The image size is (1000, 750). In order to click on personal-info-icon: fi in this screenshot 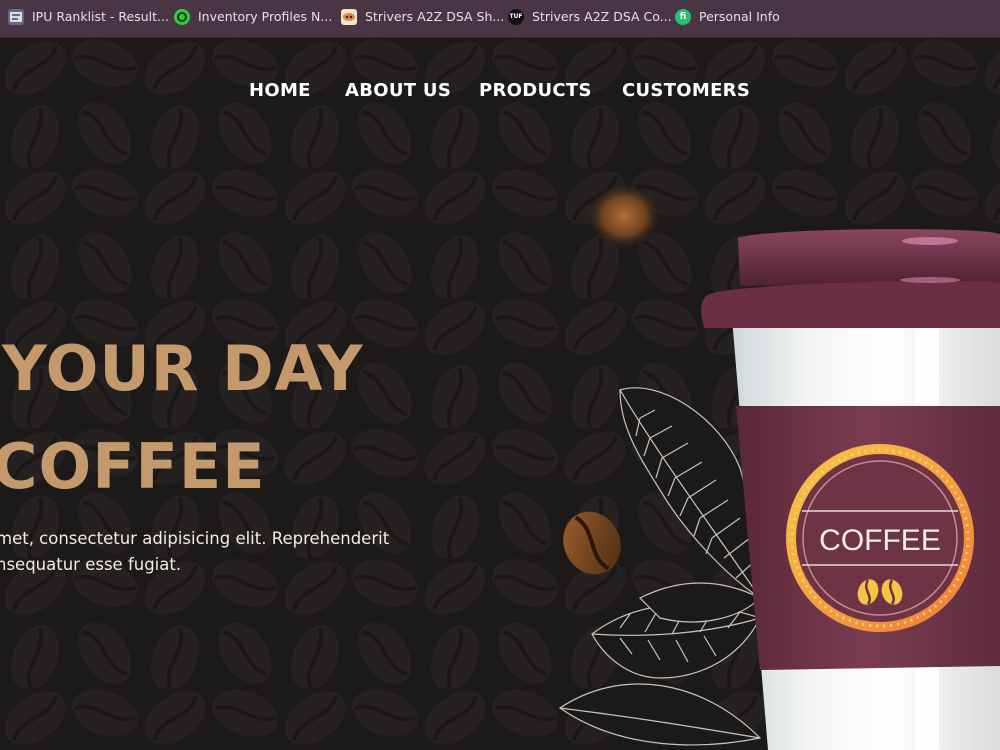, I will do `click(683, 16)`.